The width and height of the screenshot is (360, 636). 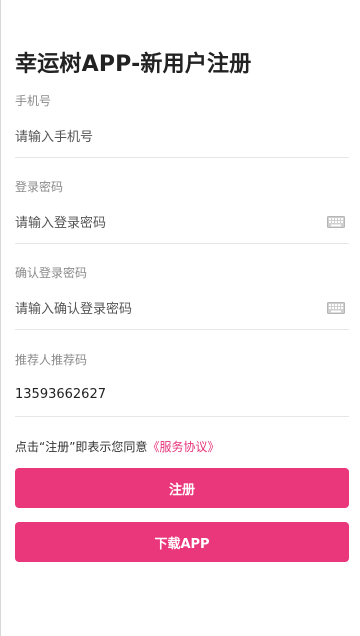 What do you see at coordinates (51, 360) in the screenshot?
I see `referrer-label: 推荐人推荐码` at bounding box center [51, 360].